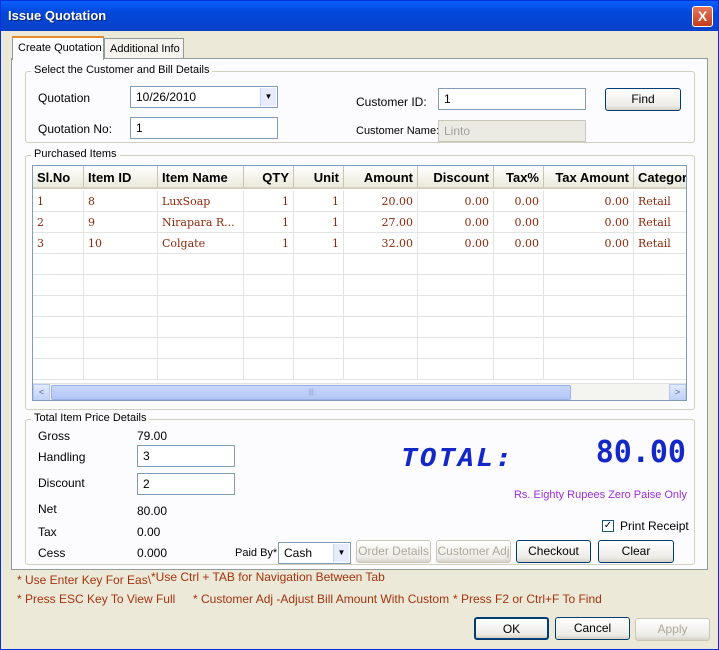  Describe the element at coordinates (677, 392) in the screenshot. I see `scroll-right-button: >` at that location.